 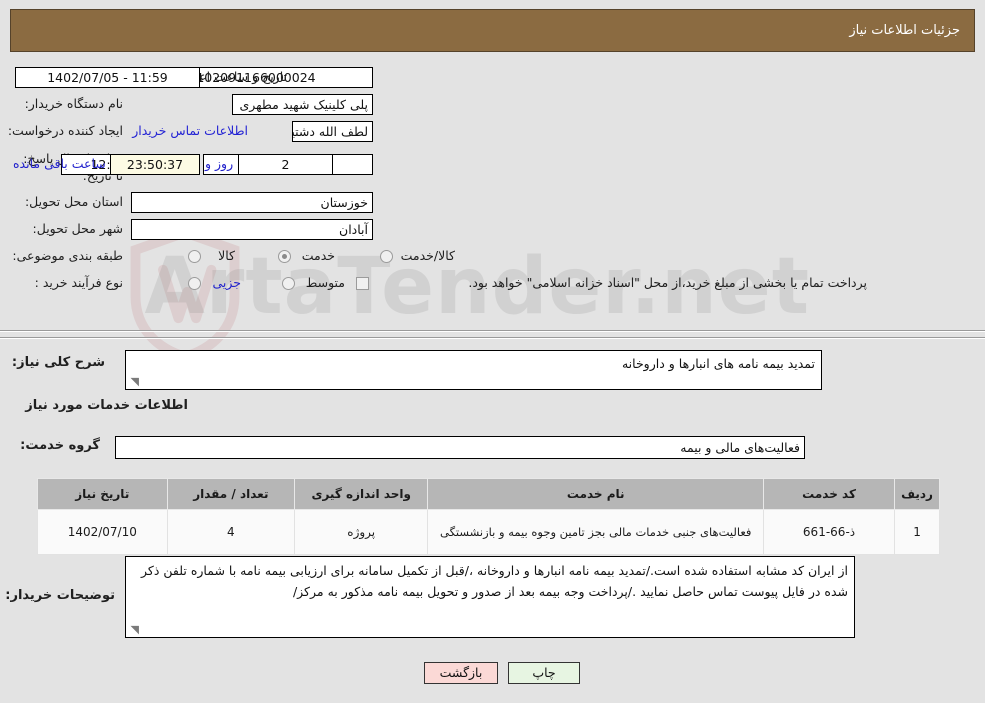 What do you see at coordinates (226, 282) in the screenshot?
I see `radio-process-minor-label: جزیی` at bounding box center [226, 282].